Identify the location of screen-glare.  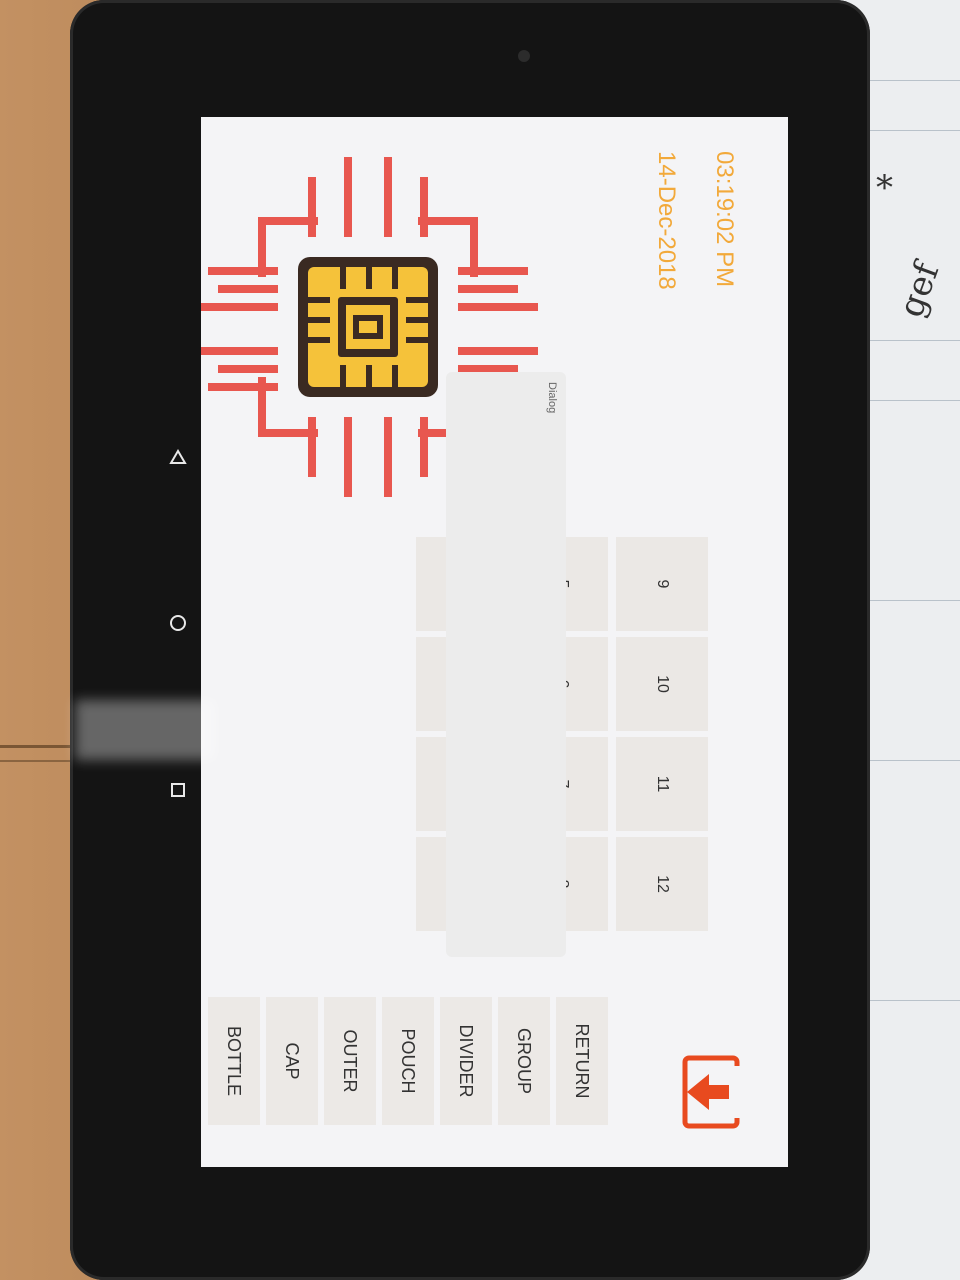
(145, 730).